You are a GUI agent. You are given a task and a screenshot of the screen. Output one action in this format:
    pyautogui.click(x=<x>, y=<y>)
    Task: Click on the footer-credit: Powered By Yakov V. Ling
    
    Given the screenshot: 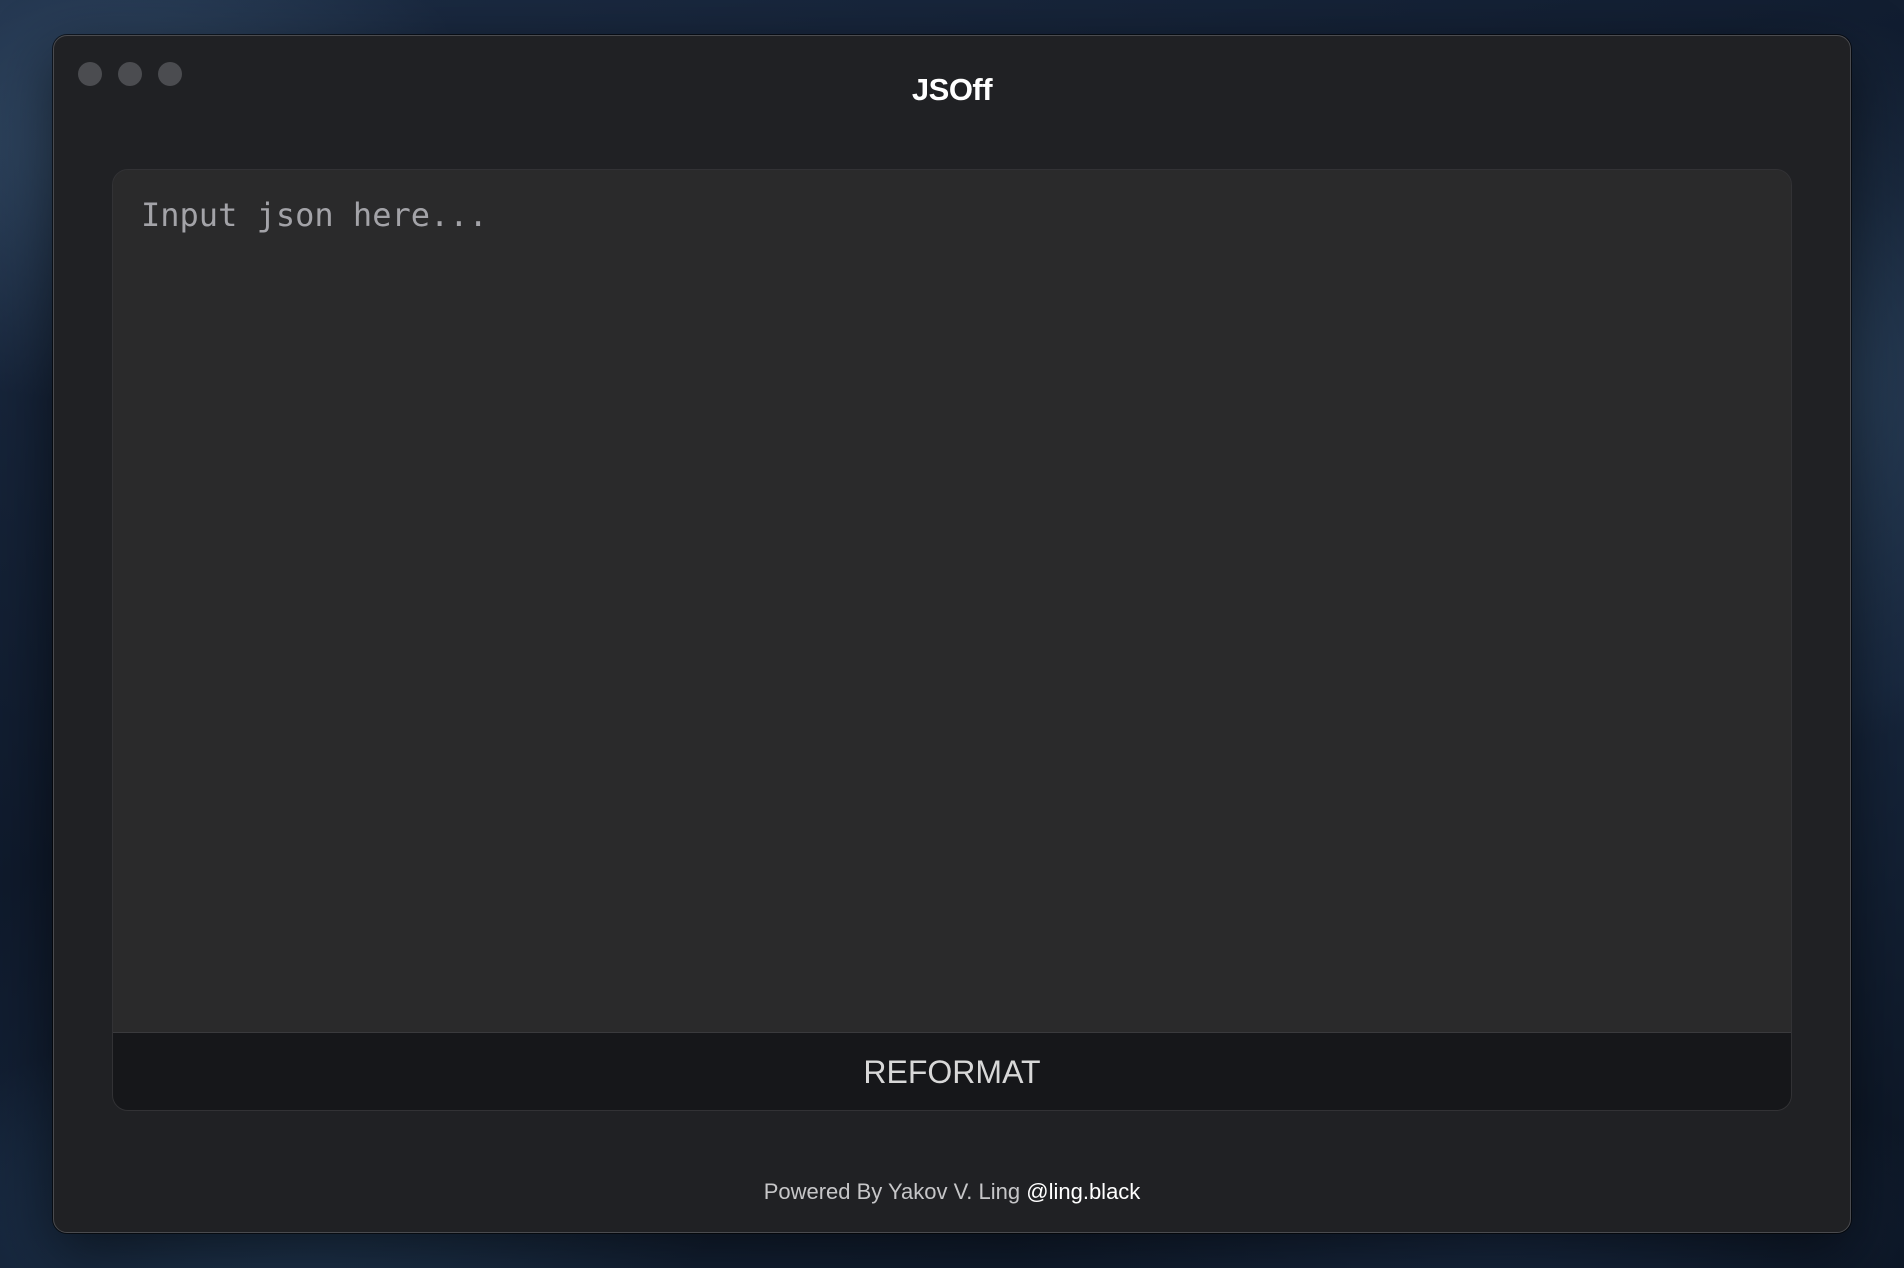 What is the action you would take?
    pyautogui.click(x=892, y=1191)
    